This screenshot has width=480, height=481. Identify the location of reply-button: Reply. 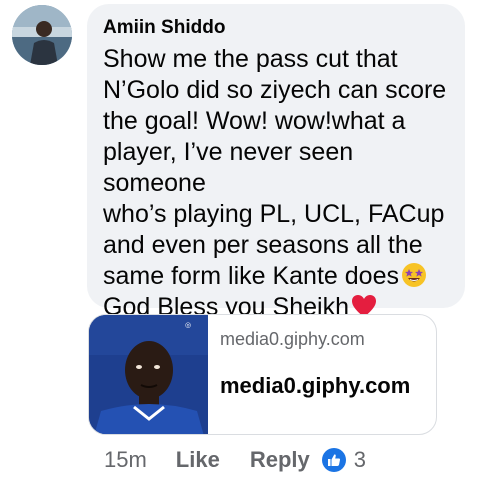
(280, 460).